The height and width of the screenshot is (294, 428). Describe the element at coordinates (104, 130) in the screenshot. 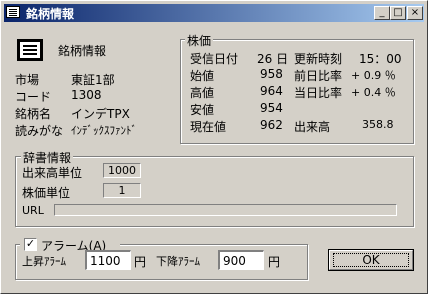

I see `reading-value: ｲﾝﾃﾞｯｸｽﾌｧﾝﾄﾞ` at that location.